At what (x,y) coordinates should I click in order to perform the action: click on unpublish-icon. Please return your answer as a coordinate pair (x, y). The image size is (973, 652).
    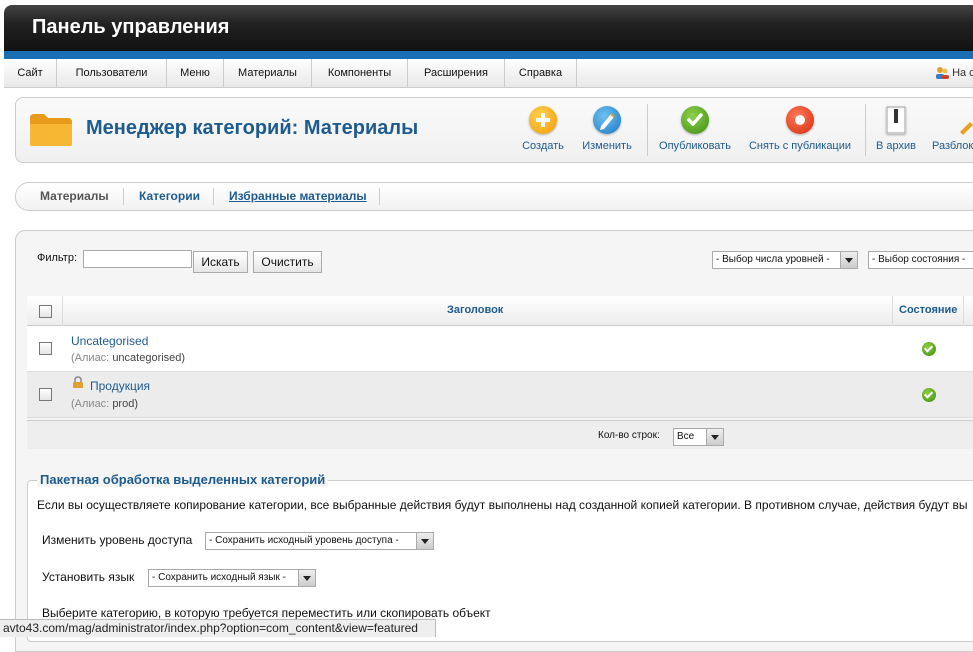
    Looking at the image, I should click on (800, 120).